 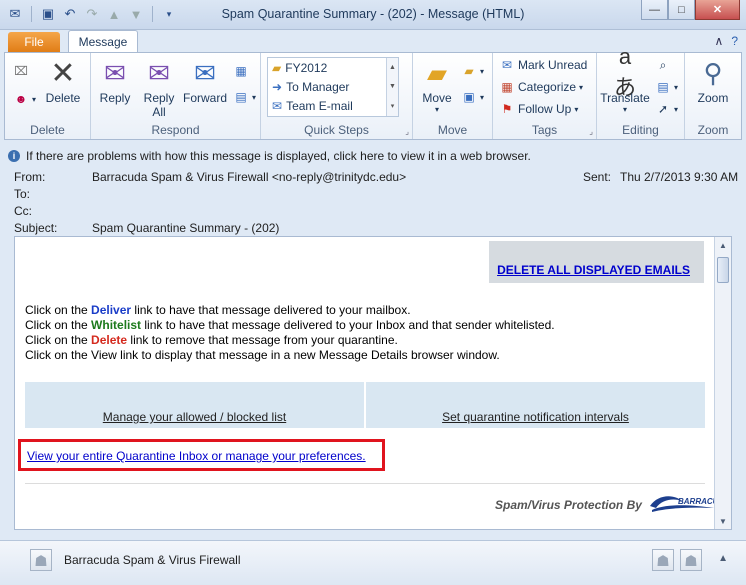 I want to click on move-label: Move, so click(x=437, y=98).